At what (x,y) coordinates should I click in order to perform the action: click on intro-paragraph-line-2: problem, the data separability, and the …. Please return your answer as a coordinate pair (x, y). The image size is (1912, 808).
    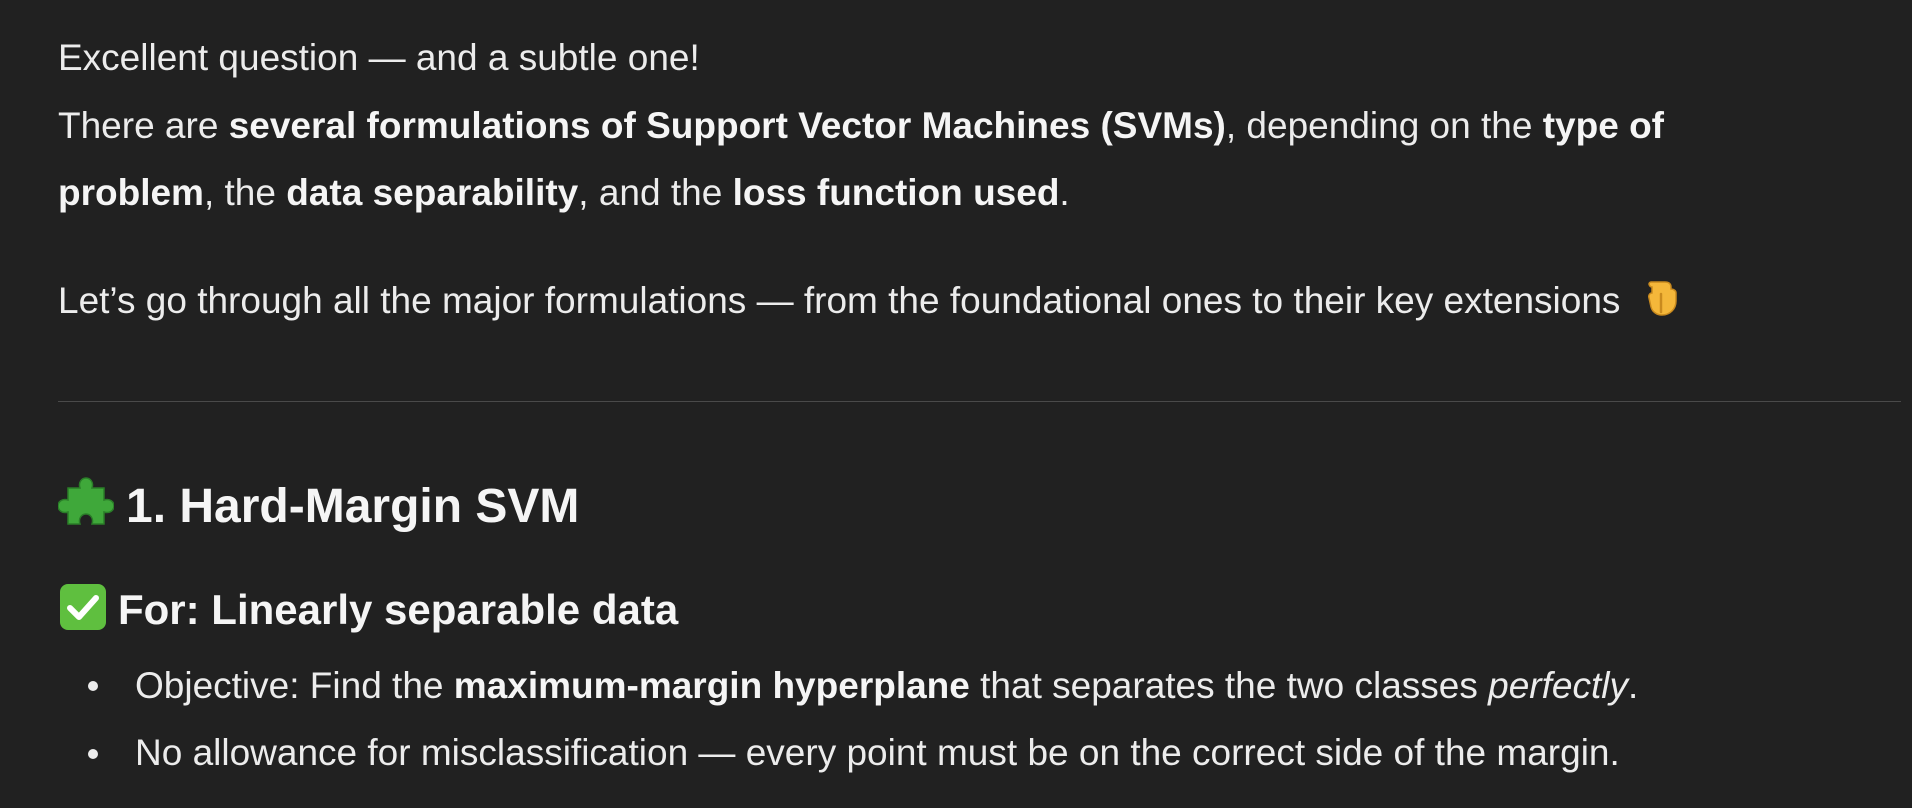
    Looking at the image, I should click on (564, 193).